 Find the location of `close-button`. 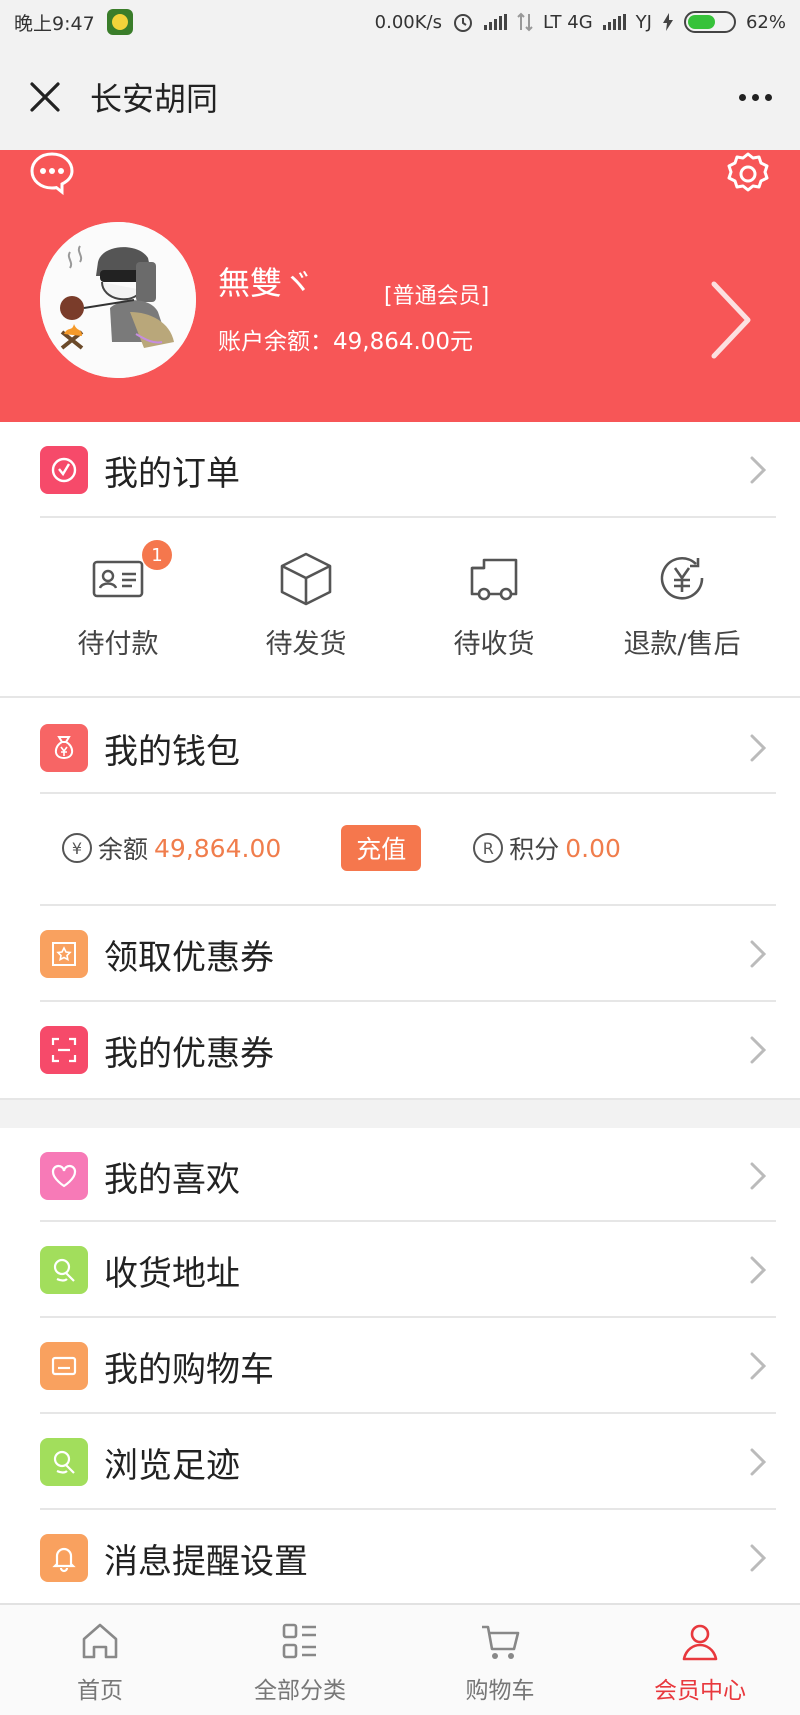

close-button is located at coordinates (45, 97).